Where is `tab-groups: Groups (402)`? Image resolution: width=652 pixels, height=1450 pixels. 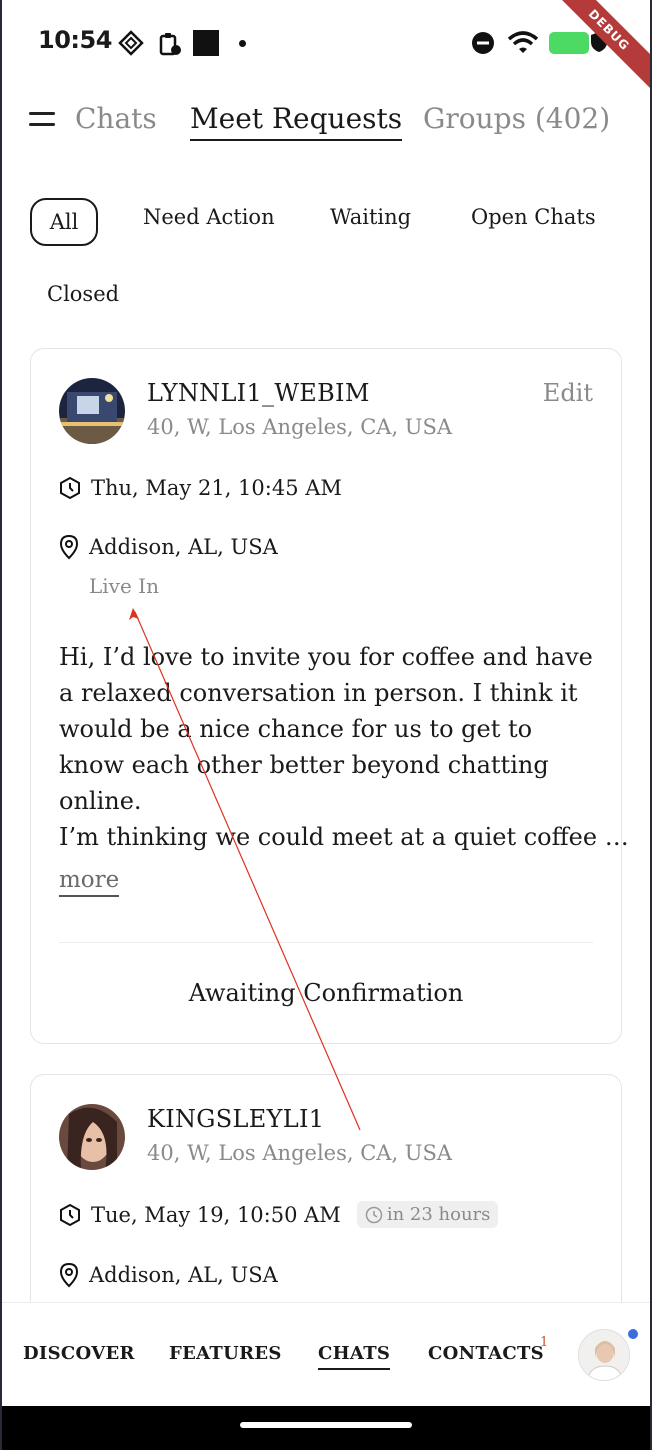
tab-groups: Groups (402) is located at coordinates (516, 118).